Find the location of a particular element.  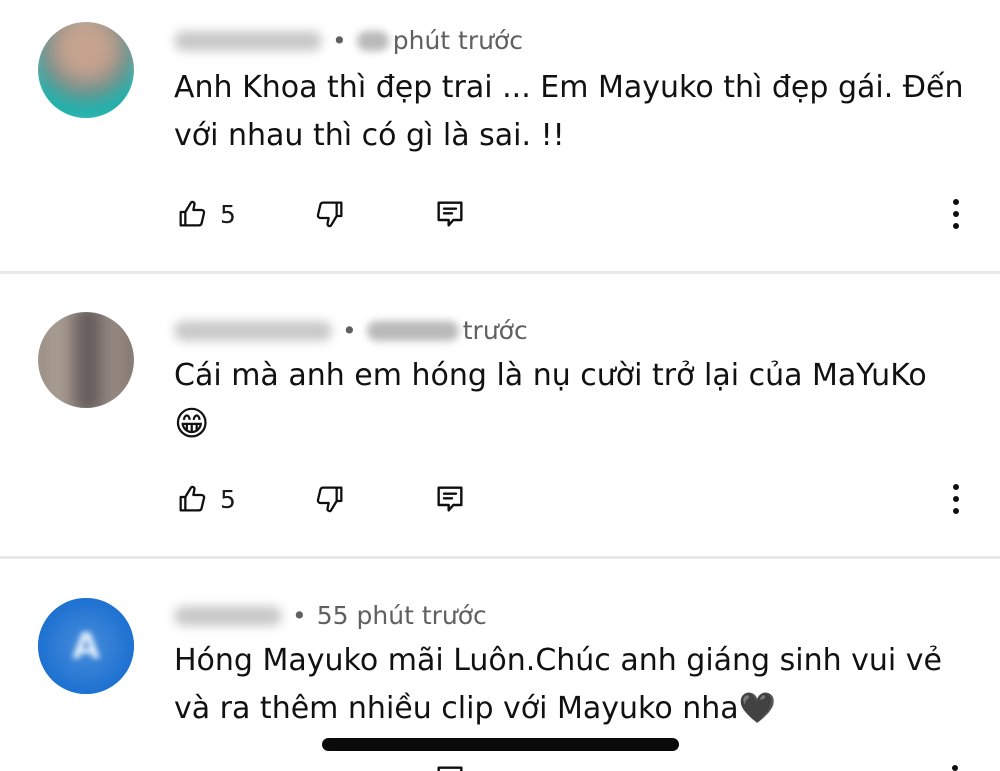

comment-time: trước is located at coordinates (495, 330).